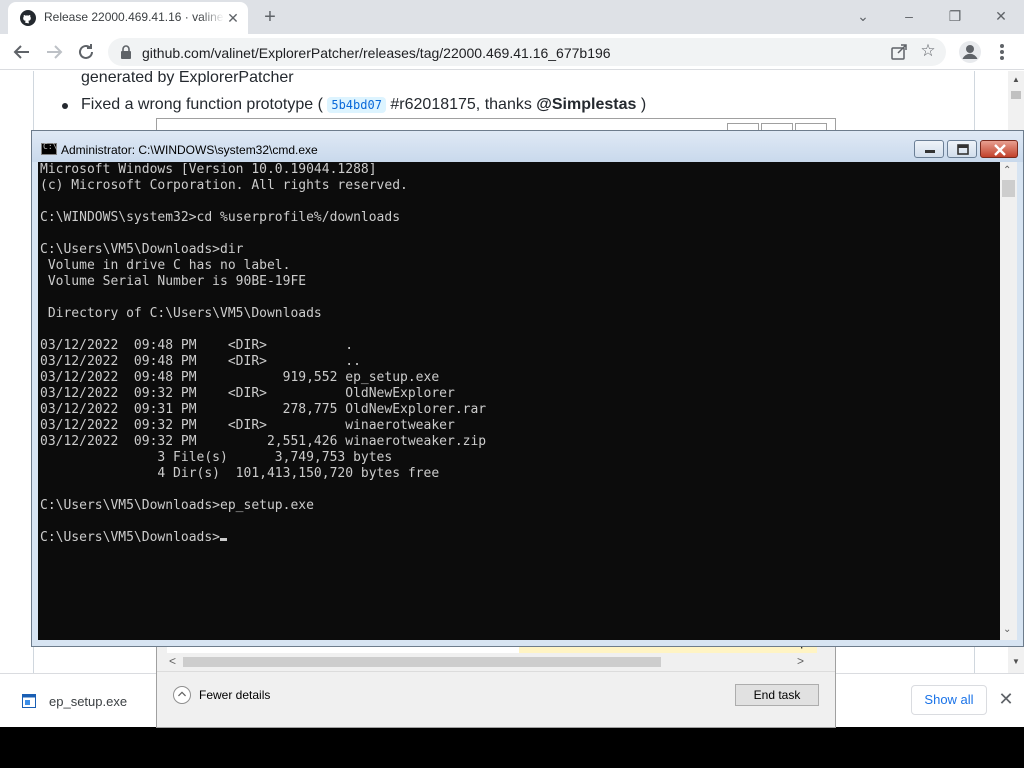  Describe the element at coordinates (22, 52) in the screenshot. I see `back-arrow-icon` at that location.